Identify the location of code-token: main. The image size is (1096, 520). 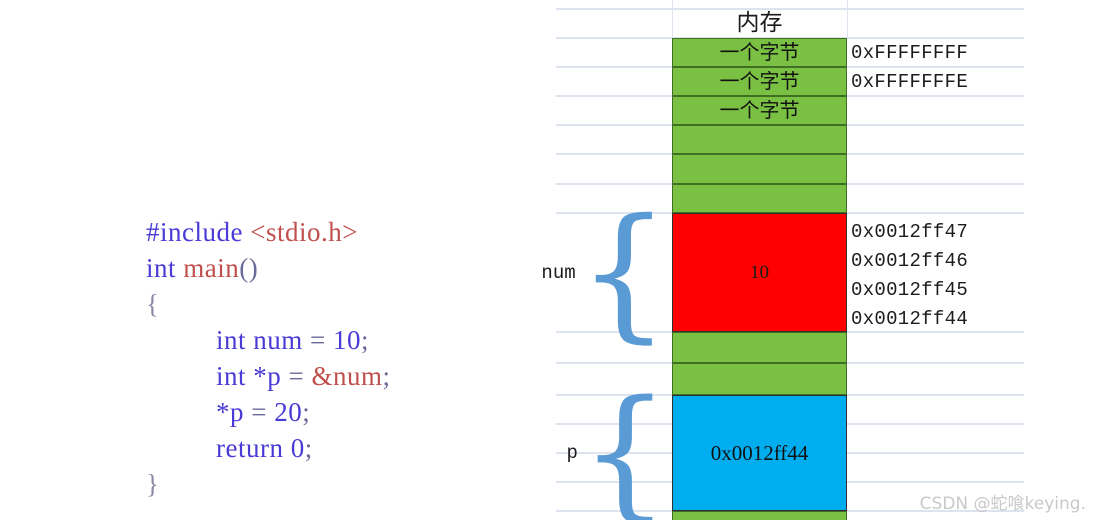
(211, 268).